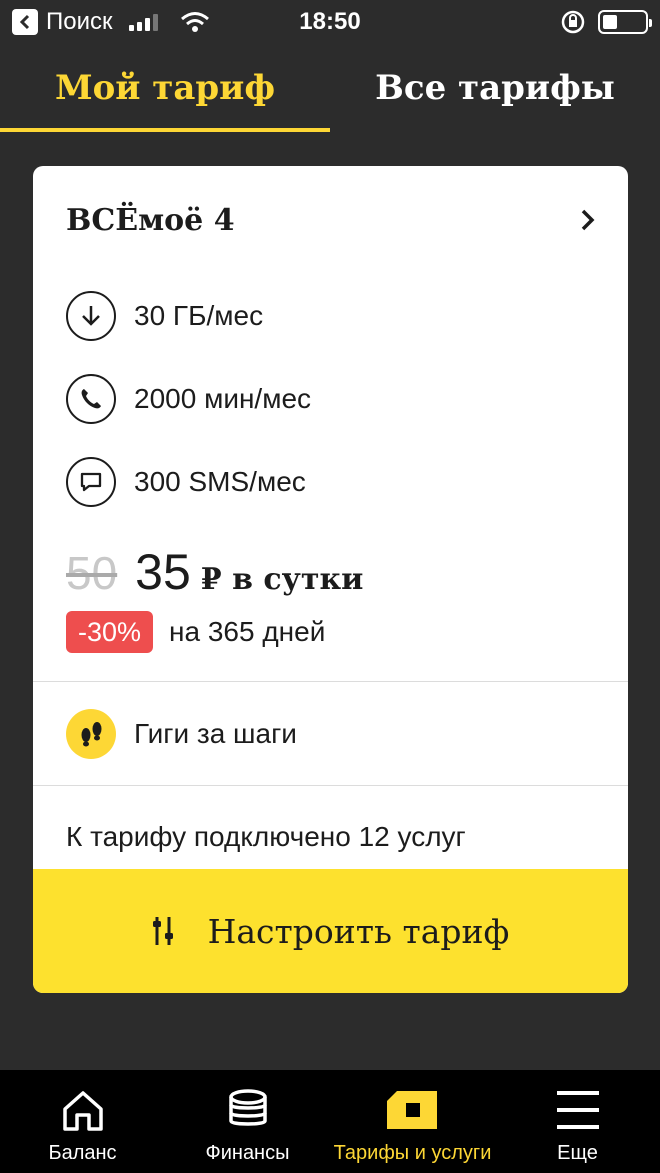 The image size is (660, 1173). What do you see at coordinates (330, 315) in the screenshot?
I see `feature-internet: 30 ГБ/мес` at bounding box center [330, 315].